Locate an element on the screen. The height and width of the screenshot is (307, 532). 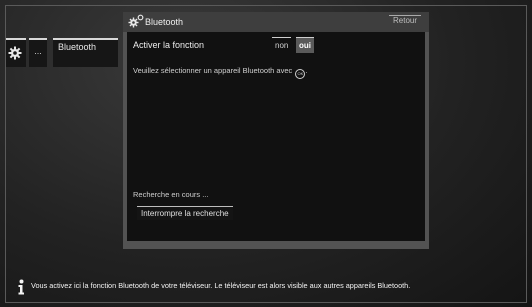
gear-icon is located at coordinates (15, 53).